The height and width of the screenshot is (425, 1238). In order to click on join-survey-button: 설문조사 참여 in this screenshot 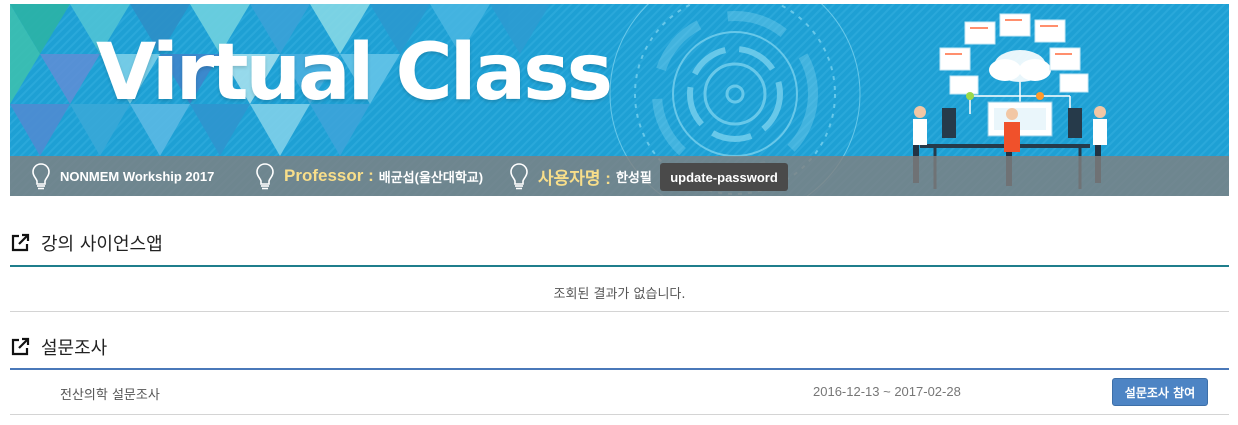, I will do `click(1160, 392)`.